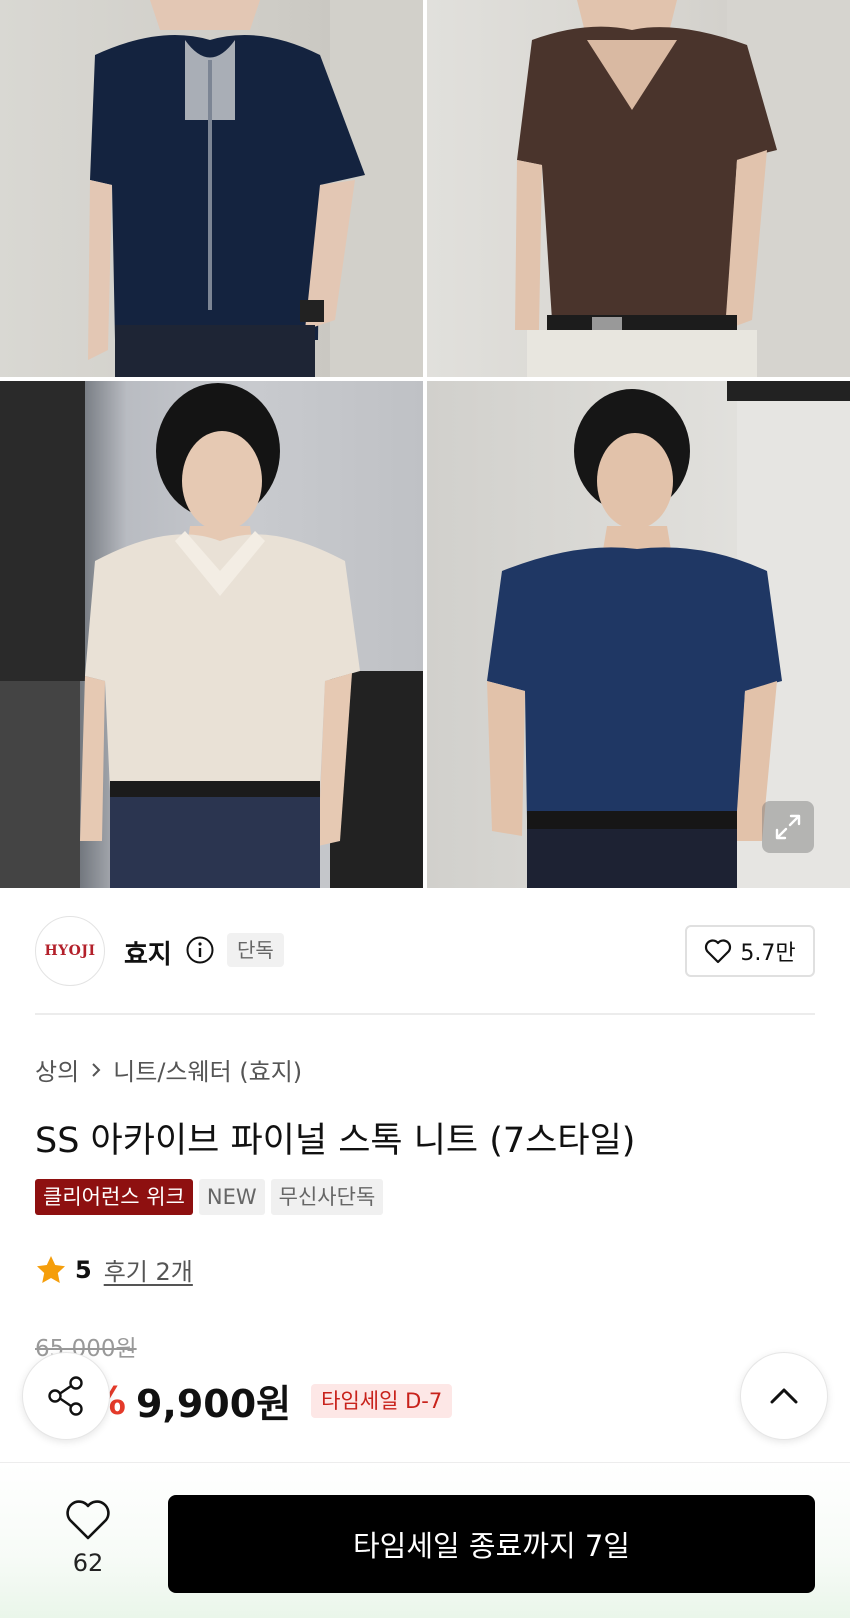 The height and width of the screenshot is (1618, 850). Describe the element at coordinates (207, 1069) in the screenshot. I see `breadcrumb-subcategory: 니트/스웨터 (효지)` at that location.